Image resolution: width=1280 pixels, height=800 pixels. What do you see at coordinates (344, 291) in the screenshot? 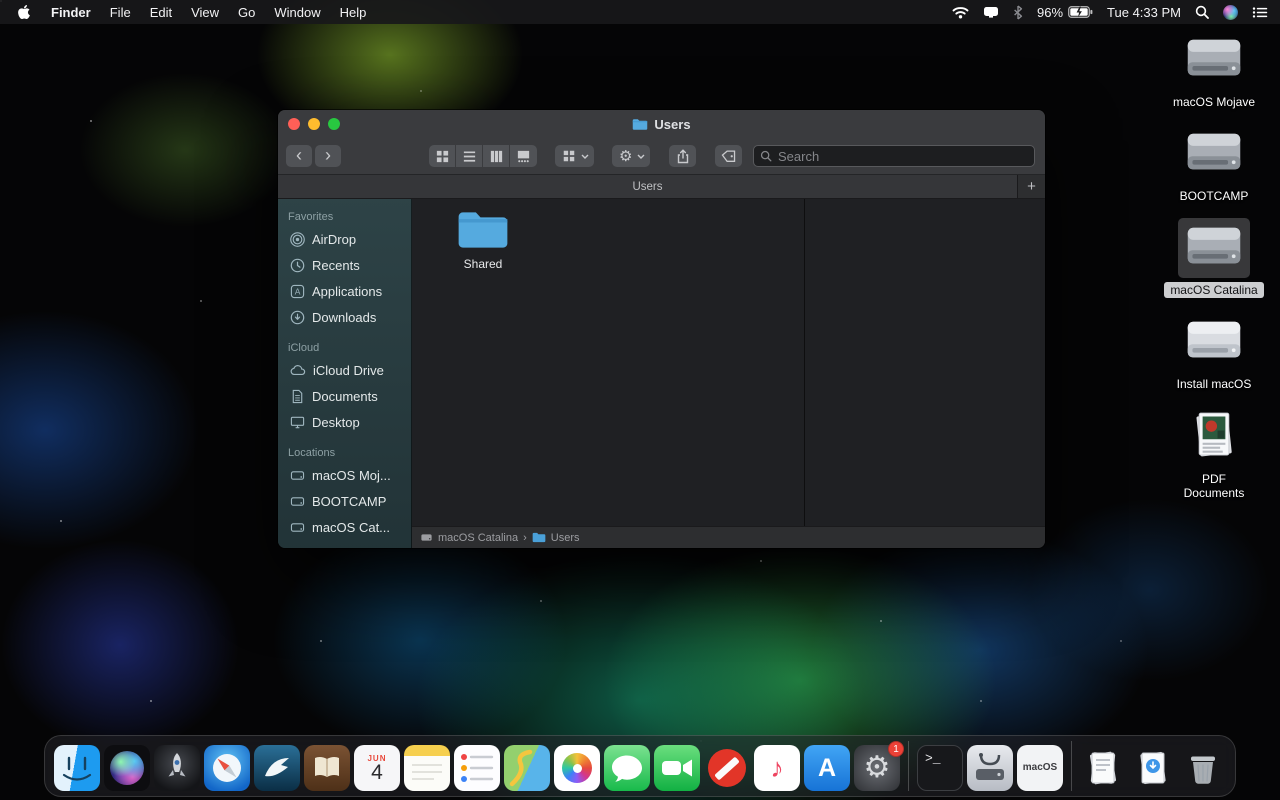
I see `sidebar-item-applications: A Applications` at bounding box center [344, 291].